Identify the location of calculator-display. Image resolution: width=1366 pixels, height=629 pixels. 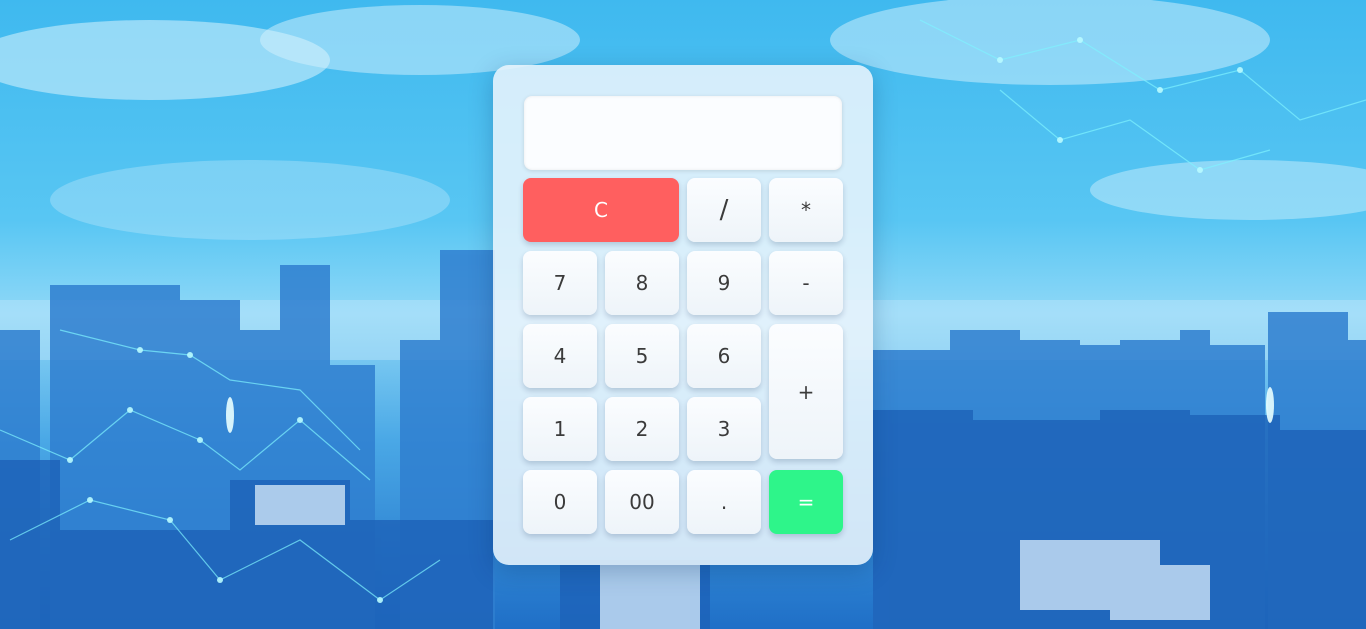
(683, 133).